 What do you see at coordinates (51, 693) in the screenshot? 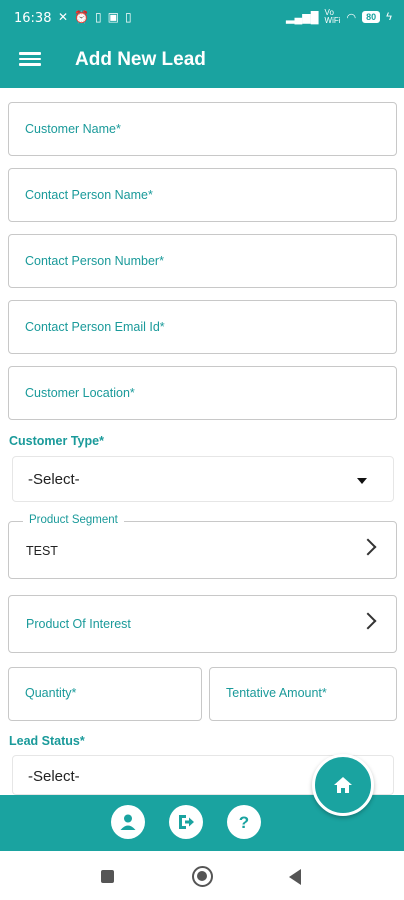
I see `quantity-placeholder: Quantity*` at bounding box center [51, 693].